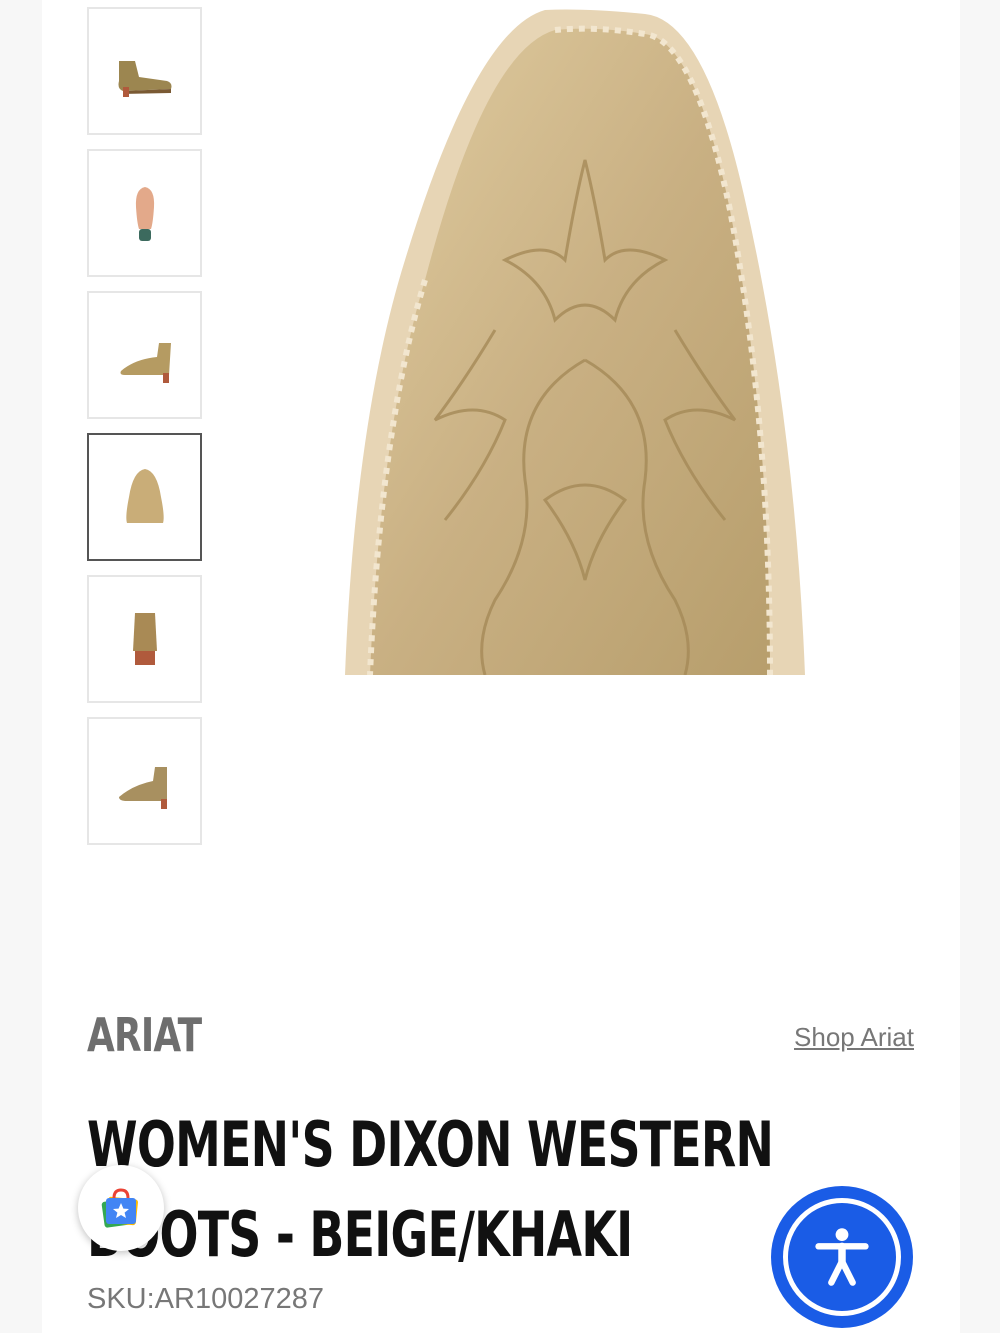  I want to click on shopping-assistant-button, so click(121, 1208).